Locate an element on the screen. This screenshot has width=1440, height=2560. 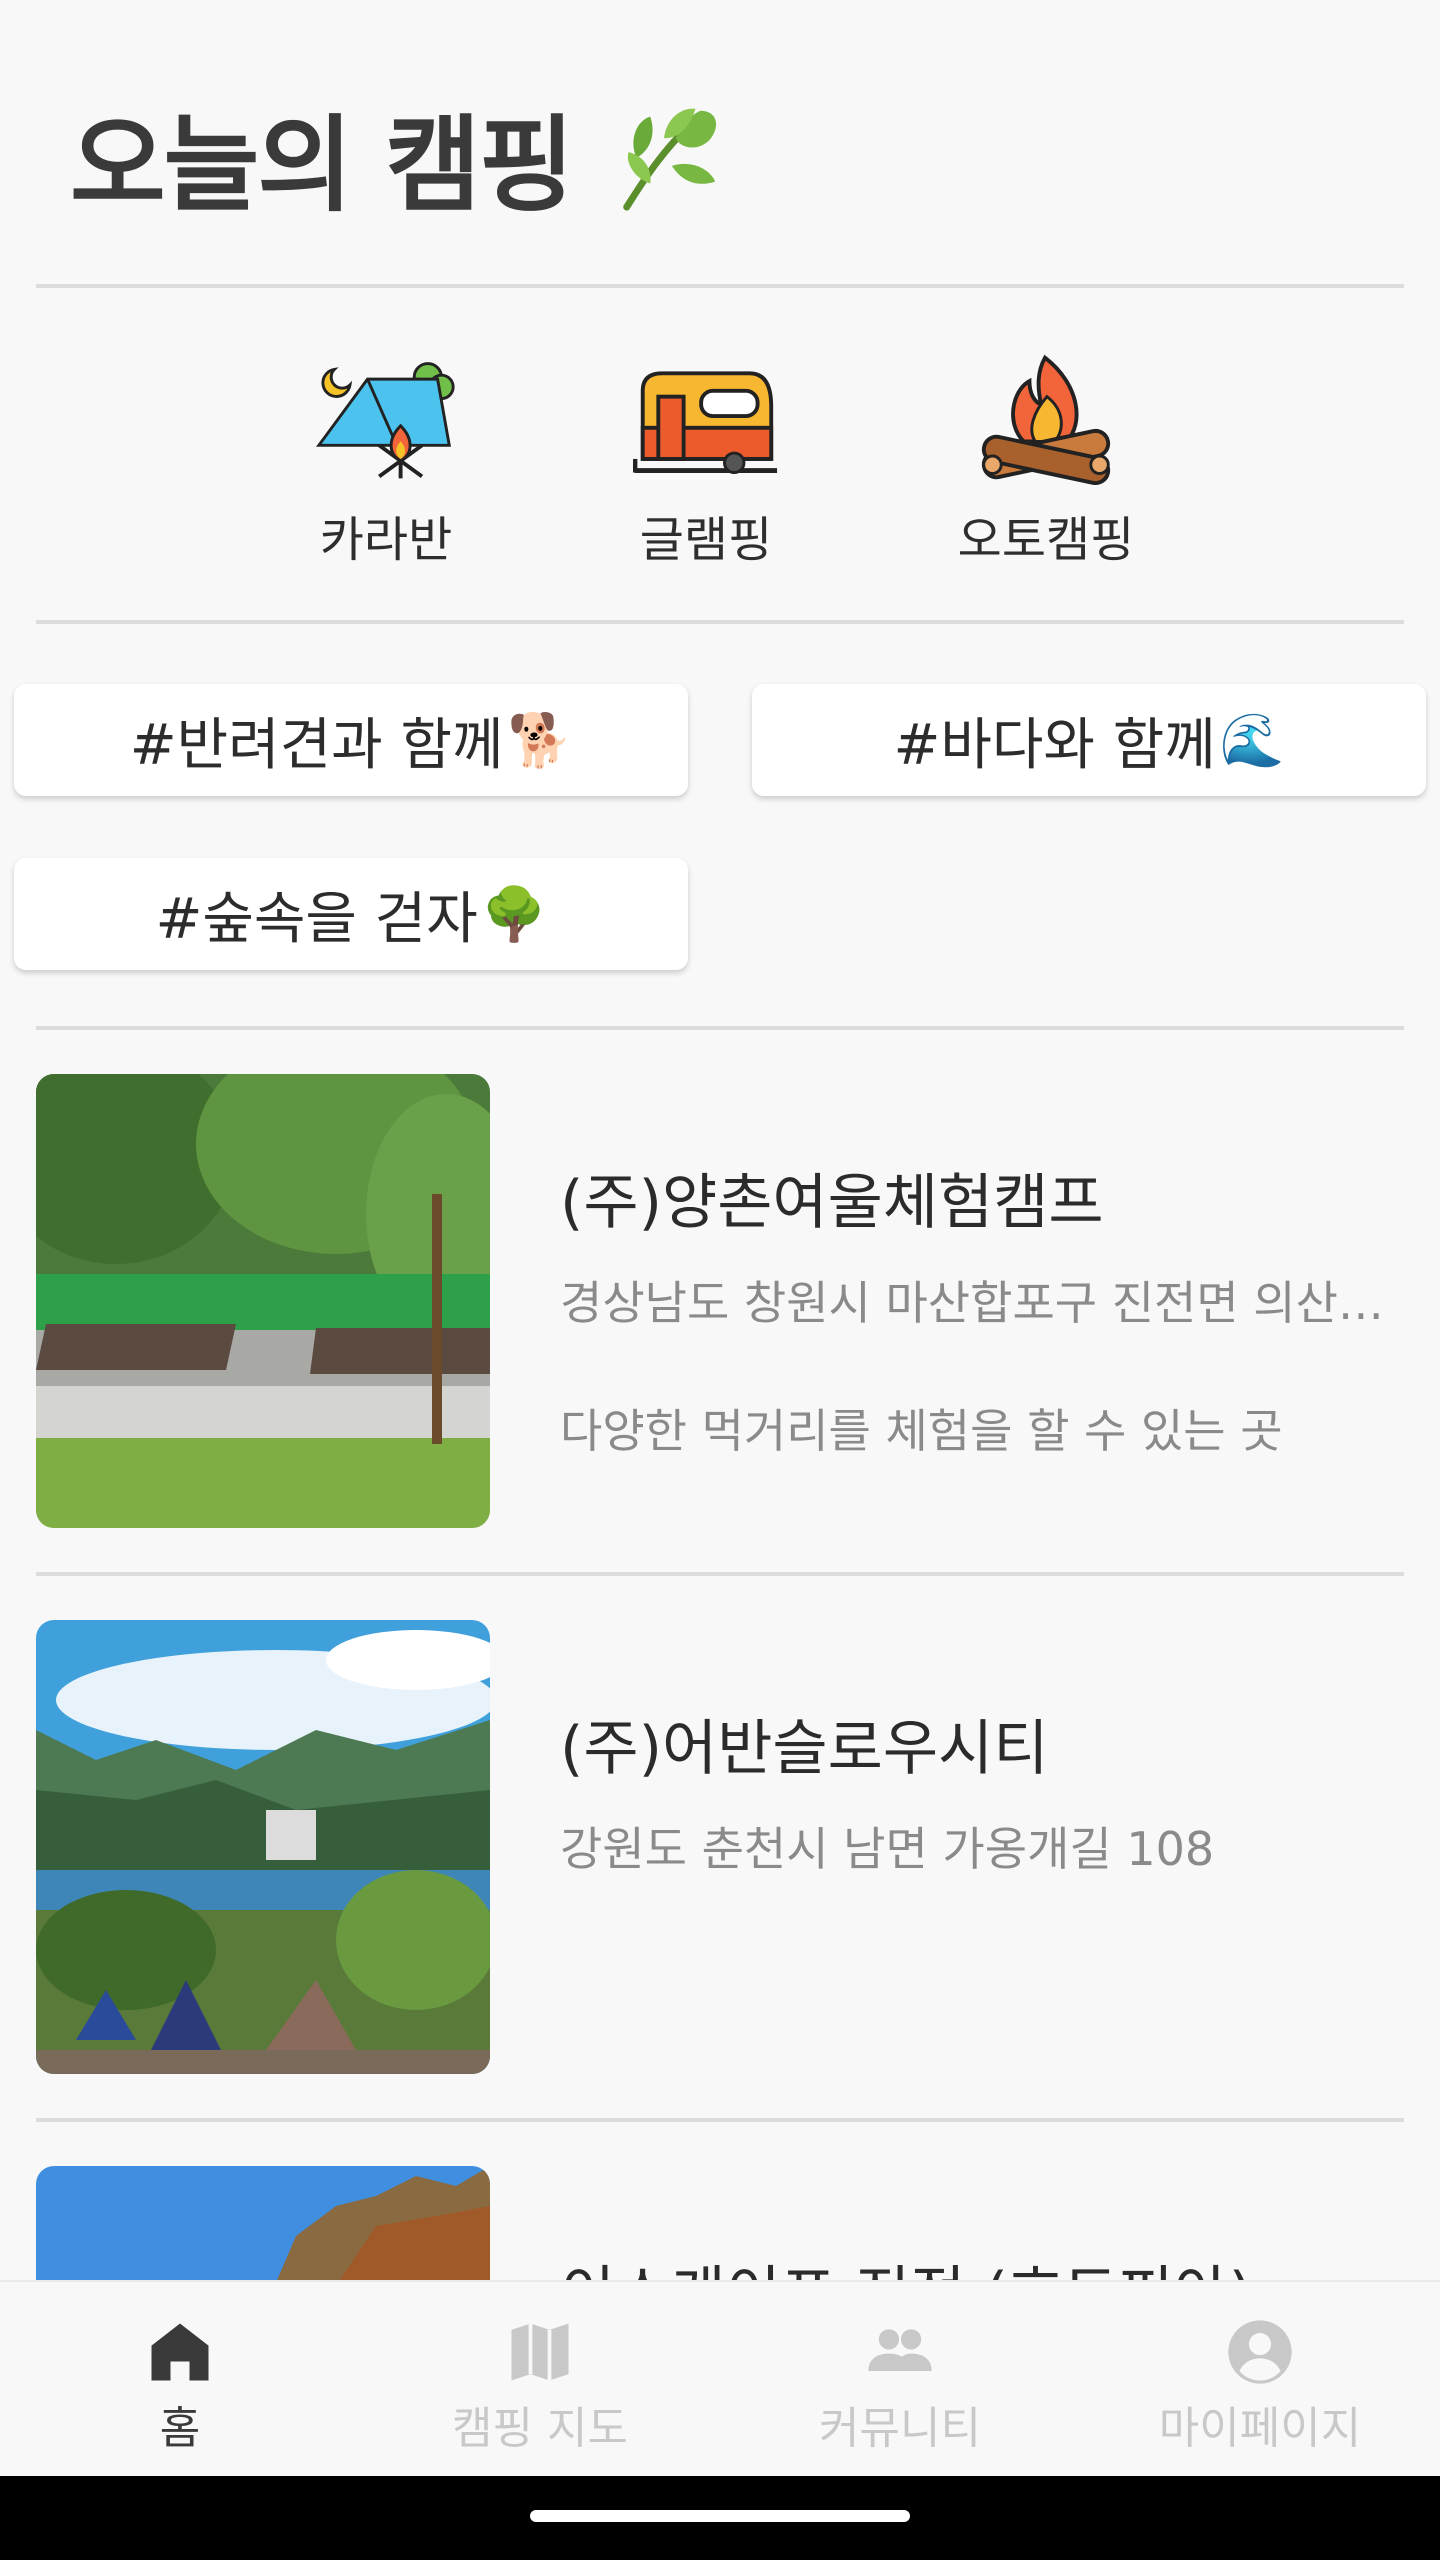
camp-description: 다양한 먹거리를 체험을 할 수 있는 곳 is located at coordinates (921, 1431).